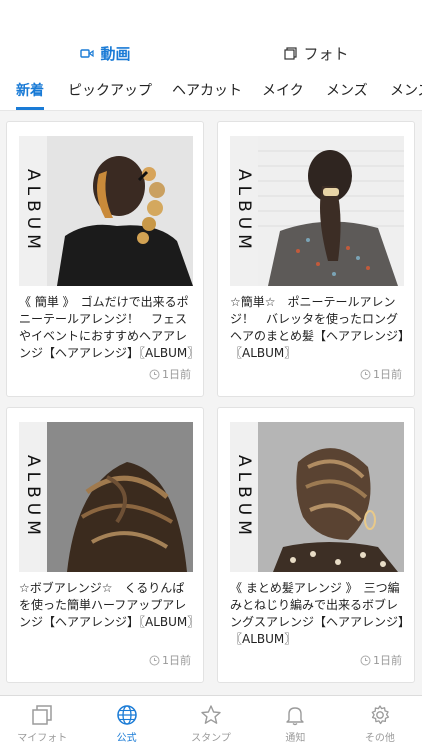 The image size is (422, 751). I want to click on mode-switch: 動画 フォト, so click(211, 53).